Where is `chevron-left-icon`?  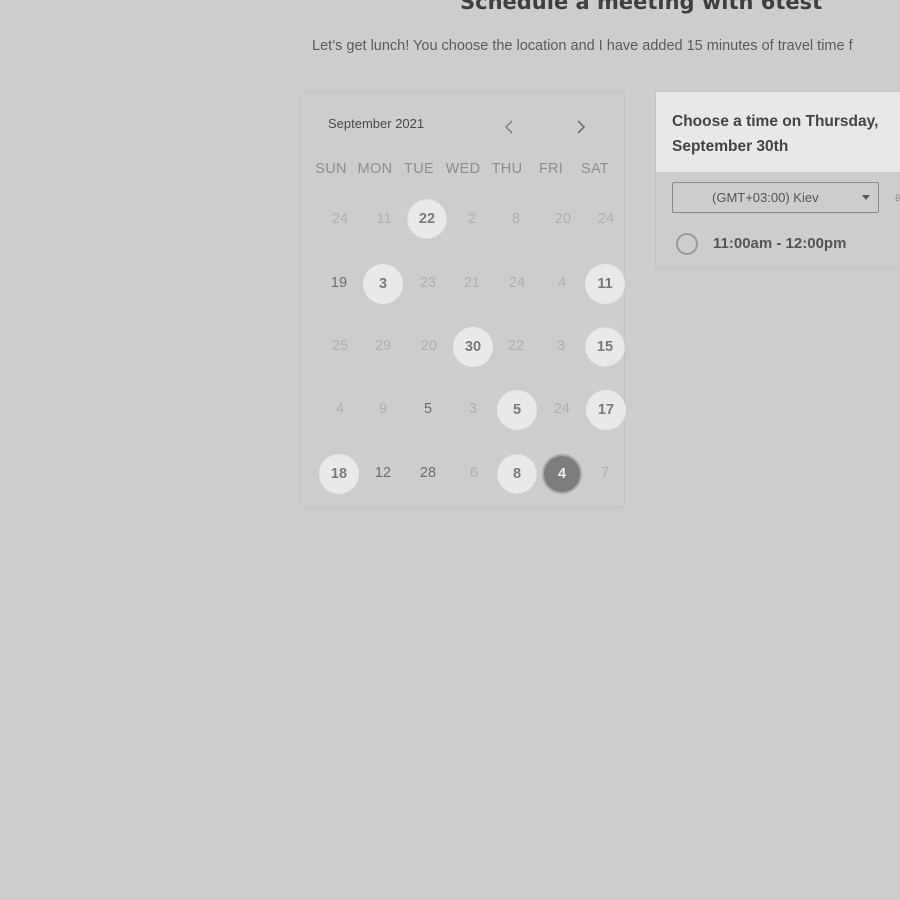 chevron-left-icon is located at coordinates (509, 127).